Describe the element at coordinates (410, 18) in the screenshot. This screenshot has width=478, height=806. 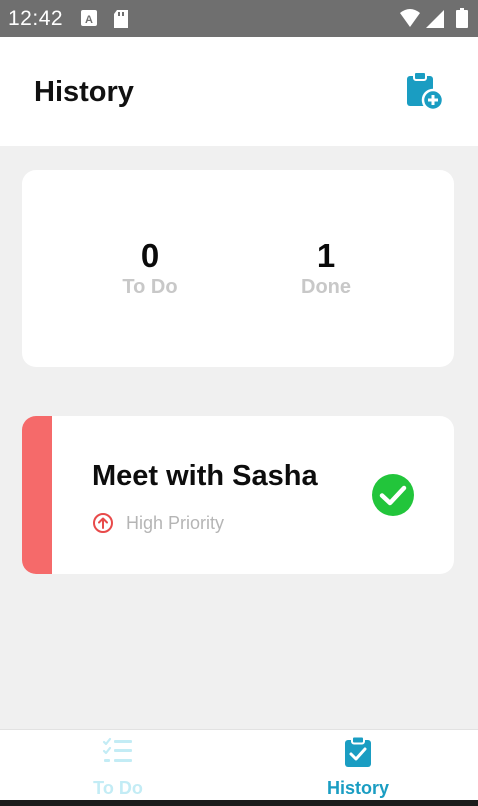
I see `wifi-icon` at that location.